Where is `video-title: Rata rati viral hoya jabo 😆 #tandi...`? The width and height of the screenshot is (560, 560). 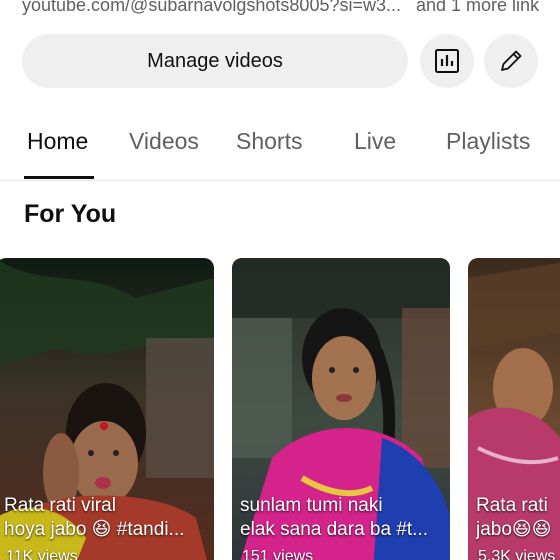
video-title: Rata rati viral hoya jabo 😆 #tandi... is located at coordinates (106, 518).